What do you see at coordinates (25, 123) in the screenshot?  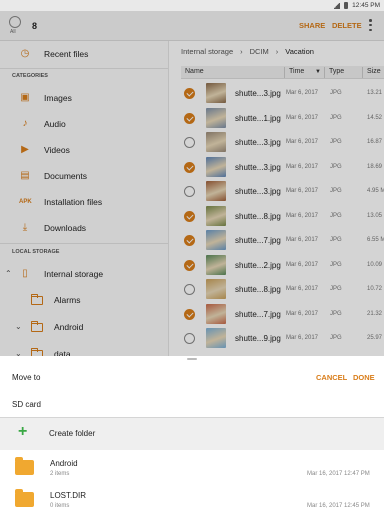 I see `music-note-icon: ♪` at bounding box center [25, 123].